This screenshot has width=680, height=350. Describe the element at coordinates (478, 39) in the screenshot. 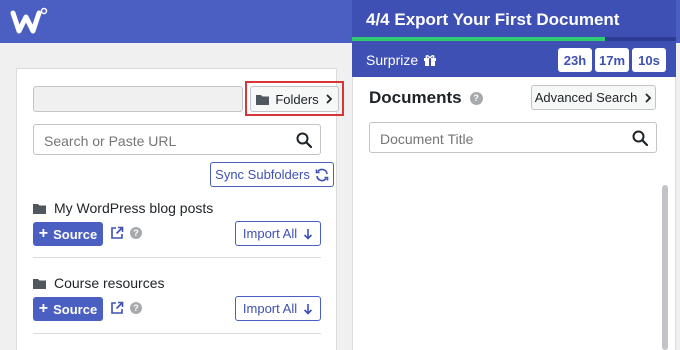

I see `progress-fill` at that location.